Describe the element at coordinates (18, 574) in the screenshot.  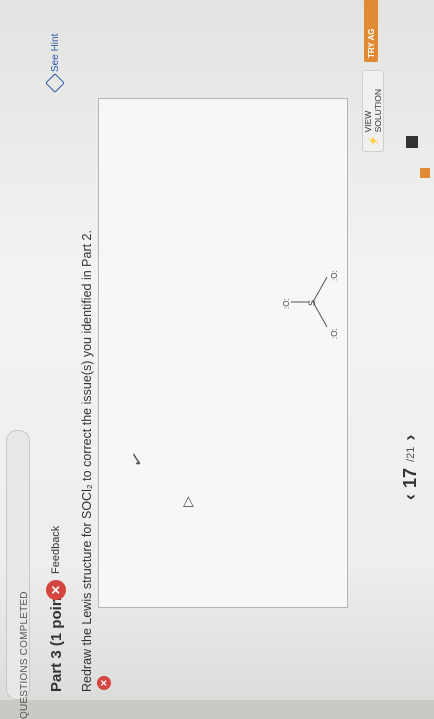
I see `progress-bar: QUESTIONS COMPLETED` at that location.